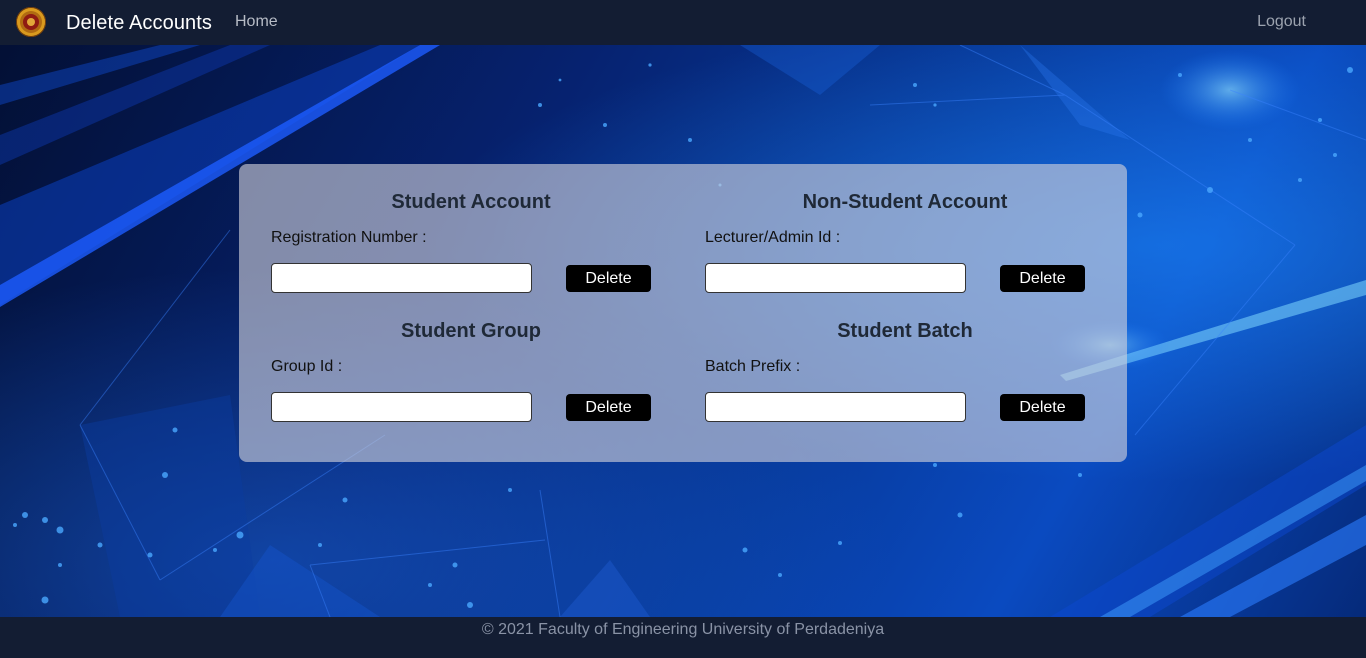  What do you see at coordinates (683, 22) in the screenshot?
I see `top-navbar: Delete Accounts Home Logout` at bounding box center [683, 22].